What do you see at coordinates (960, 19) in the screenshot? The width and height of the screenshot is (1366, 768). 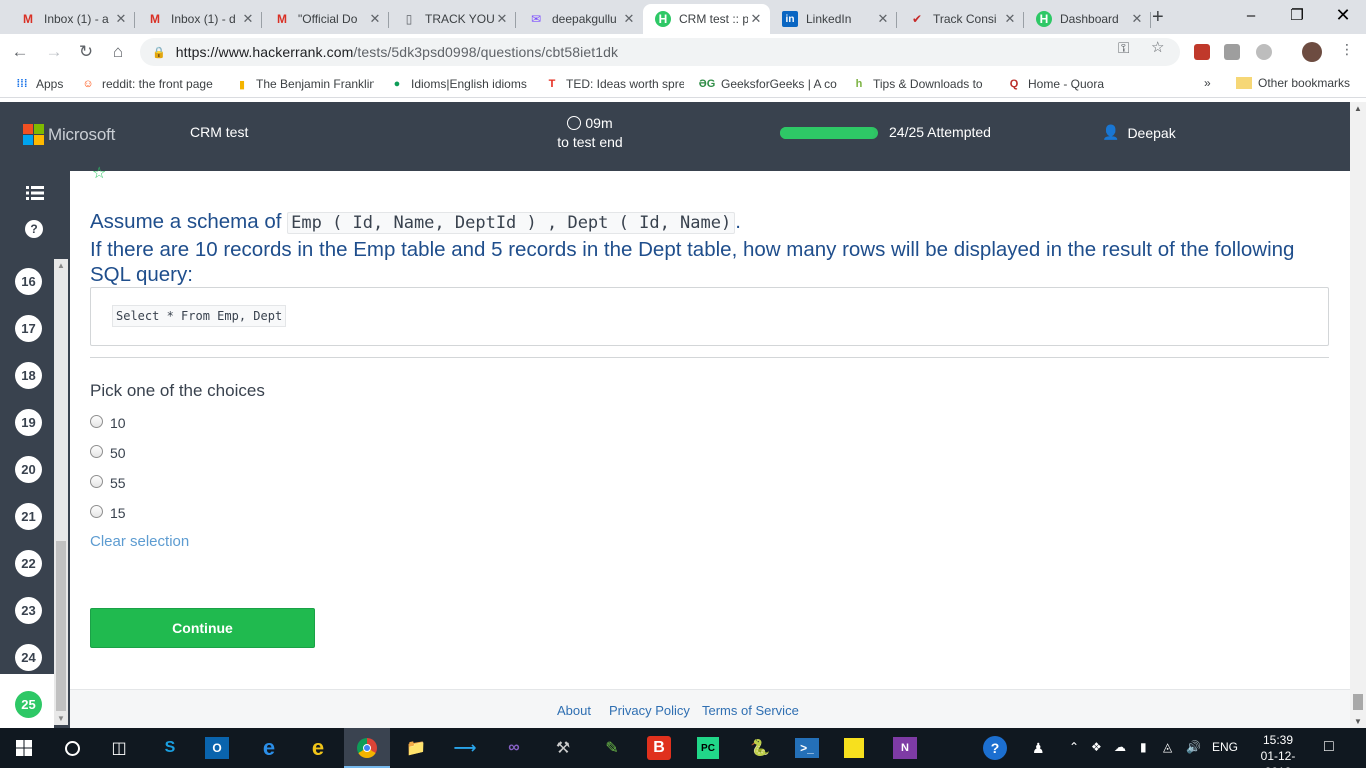 I see `browser-tab: ✔ Track Consi ✕` at bounding box center [960, 19].